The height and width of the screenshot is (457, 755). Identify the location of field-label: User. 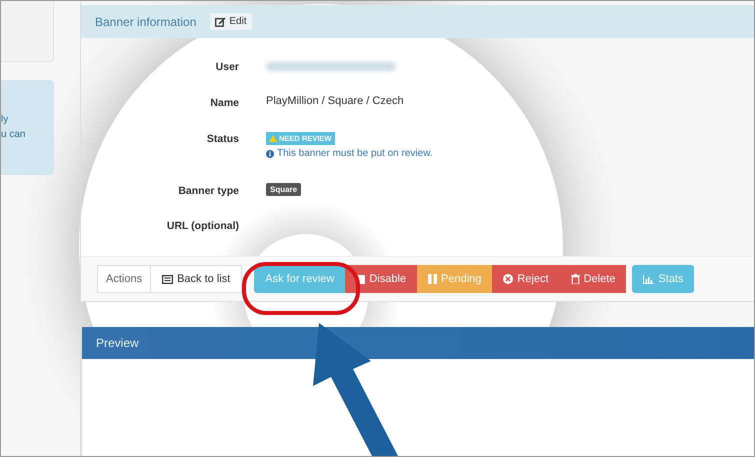
(226, 67).